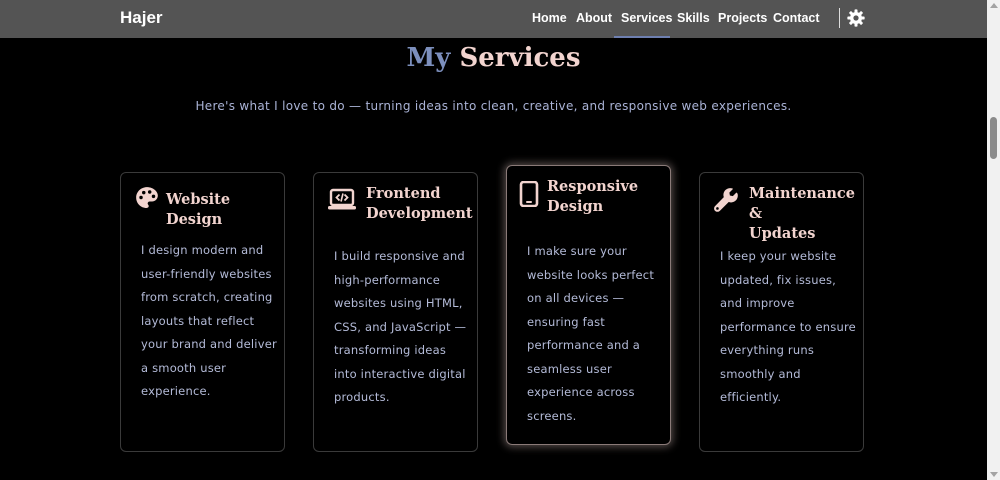 This screenshot has height=480, width=1000. I want to click on page-scrollbar, so click(993, 240).